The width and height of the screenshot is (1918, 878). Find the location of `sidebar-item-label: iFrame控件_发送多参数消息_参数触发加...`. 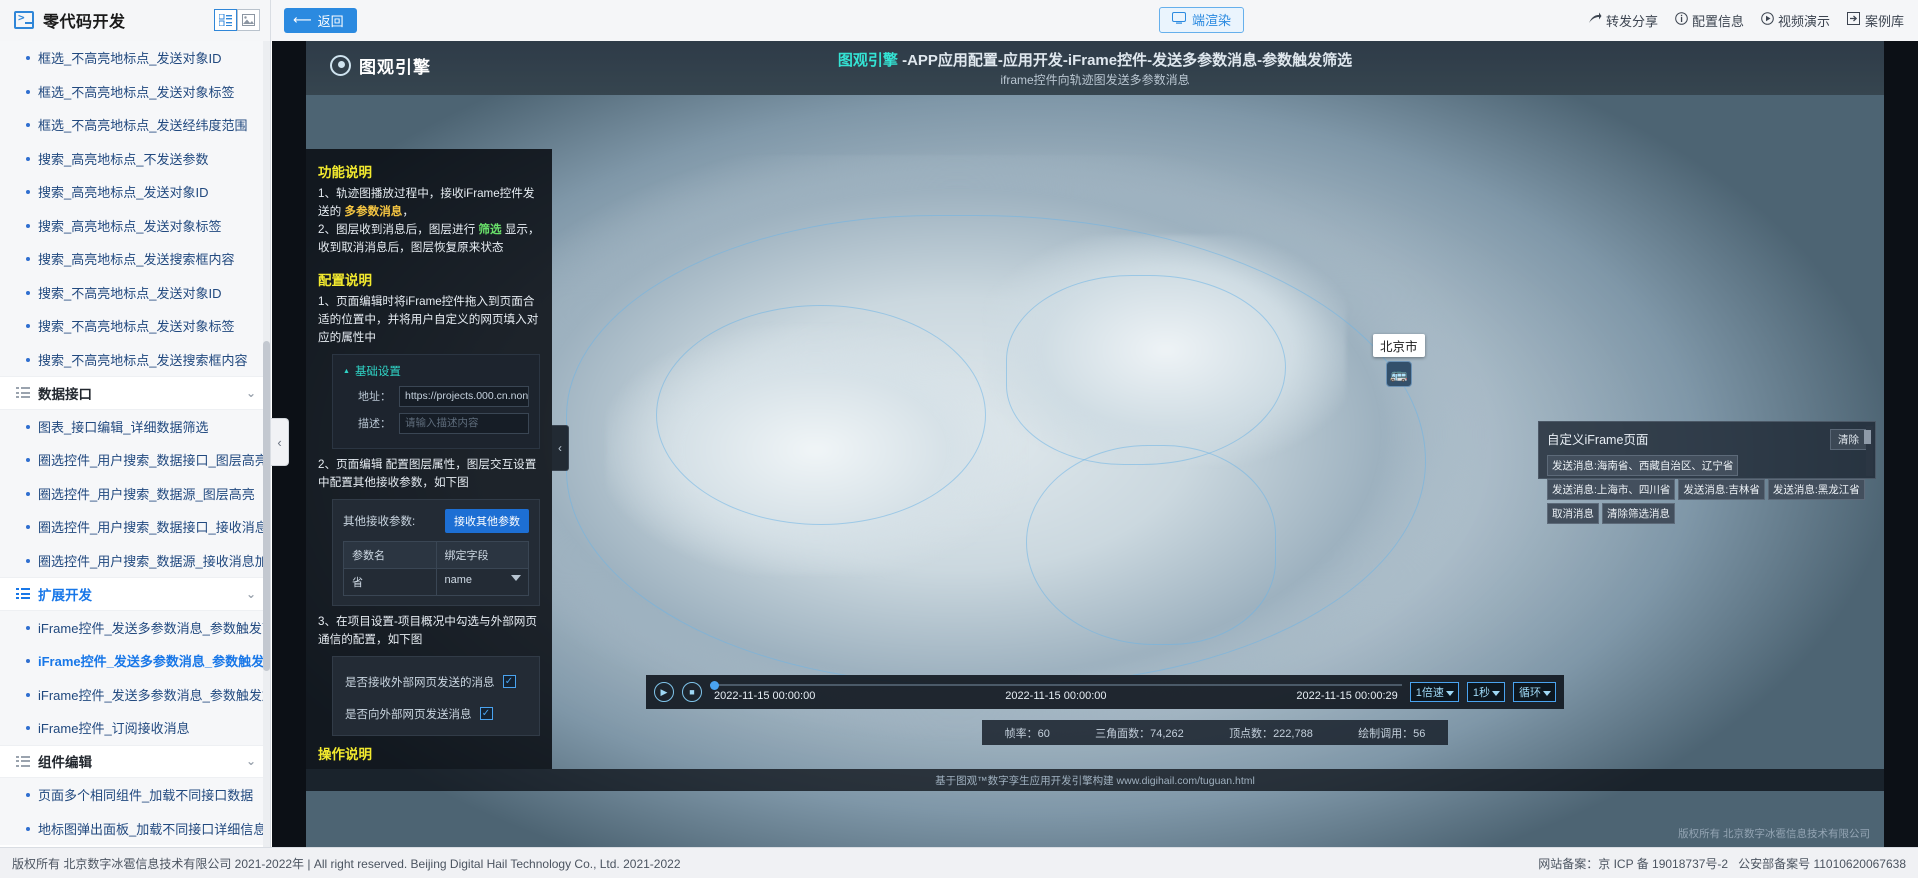

sidebar-item-label: iFrame控件_发送多参数消息_参数触发加... is located at coordinates (154, 695).